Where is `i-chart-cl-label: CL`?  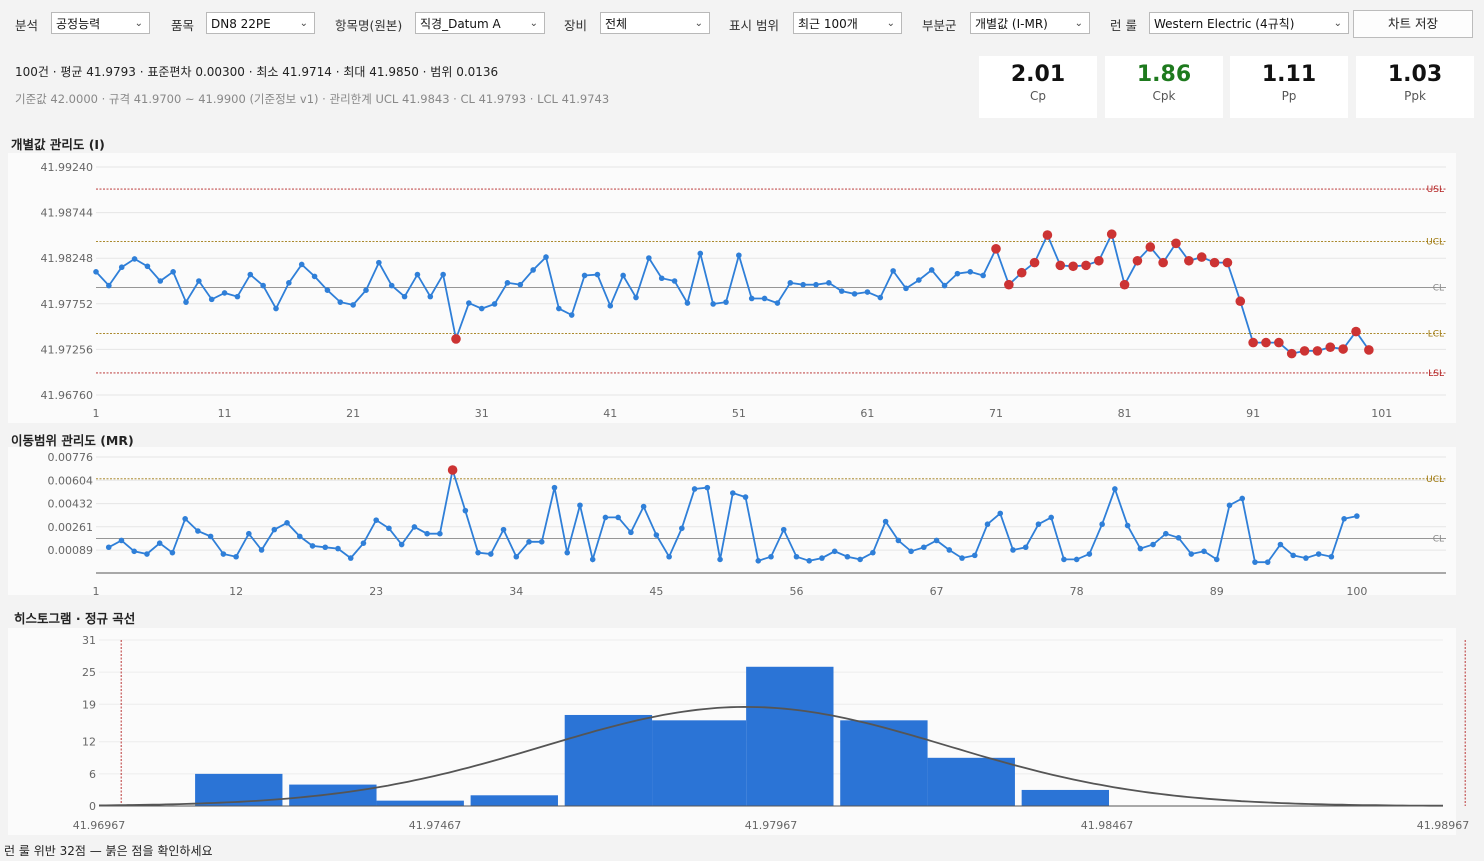 i-chart-cl-label: CL is located at coordinates (1438, 288).